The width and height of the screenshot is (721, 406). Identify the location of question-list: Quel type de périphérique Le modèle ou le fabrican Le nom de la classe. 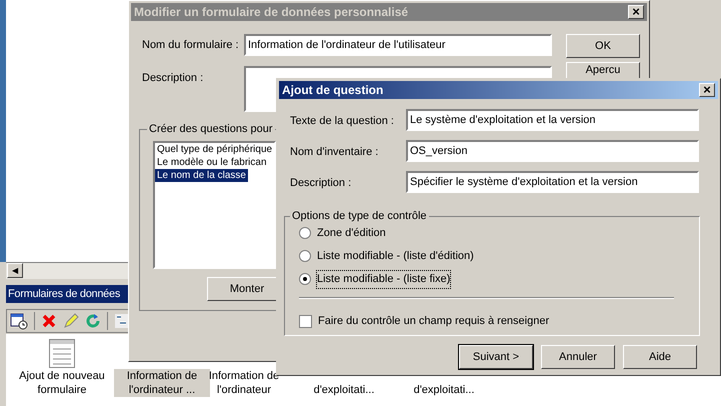
(214, 205).